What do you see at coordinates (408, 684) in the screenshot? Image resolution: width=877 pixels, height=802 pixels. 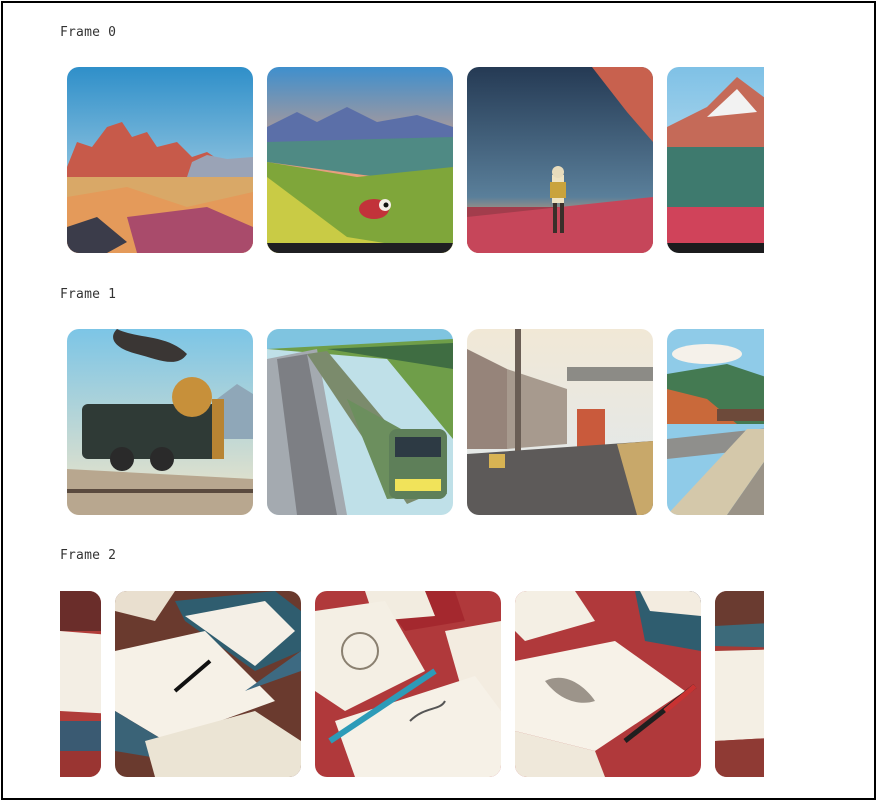 I see `sketchbook-pencil-image` at bounding box center [408, 684].